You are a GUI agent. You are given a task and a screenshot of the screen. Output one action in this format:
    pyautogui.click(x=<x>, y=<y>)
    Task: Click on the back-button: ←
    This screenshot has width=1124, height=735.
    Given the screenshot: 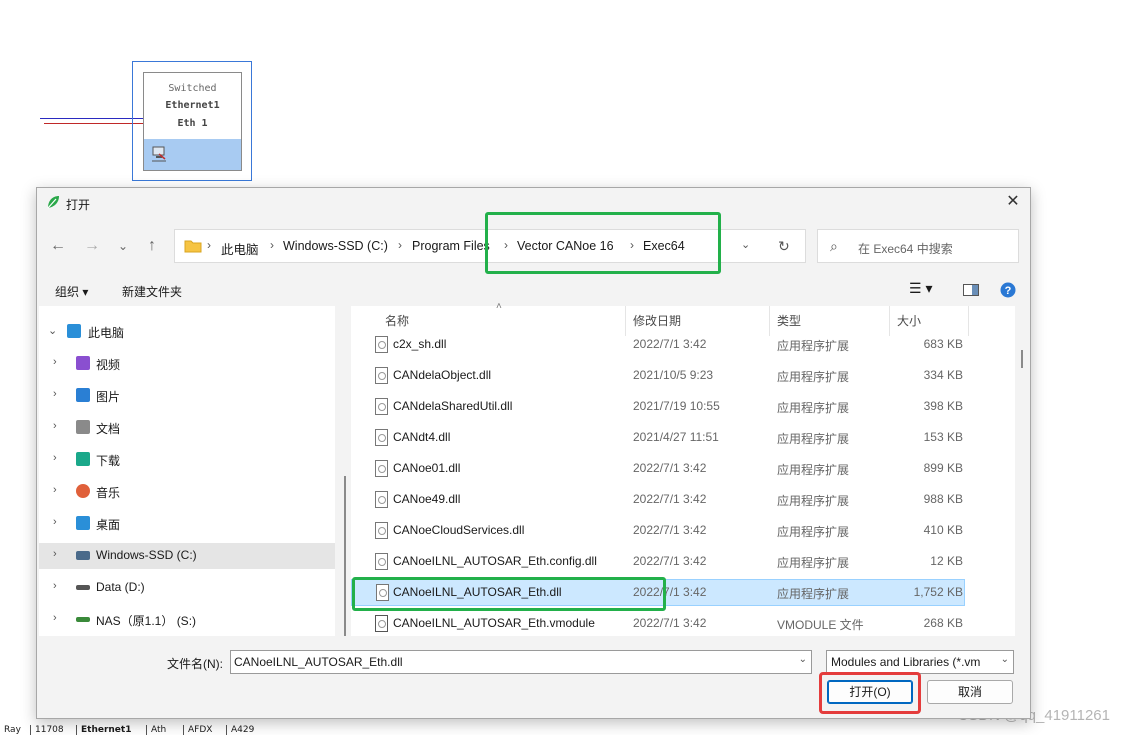 What is the action you would take?
    pyautogui.click(x=58, y=246)
    